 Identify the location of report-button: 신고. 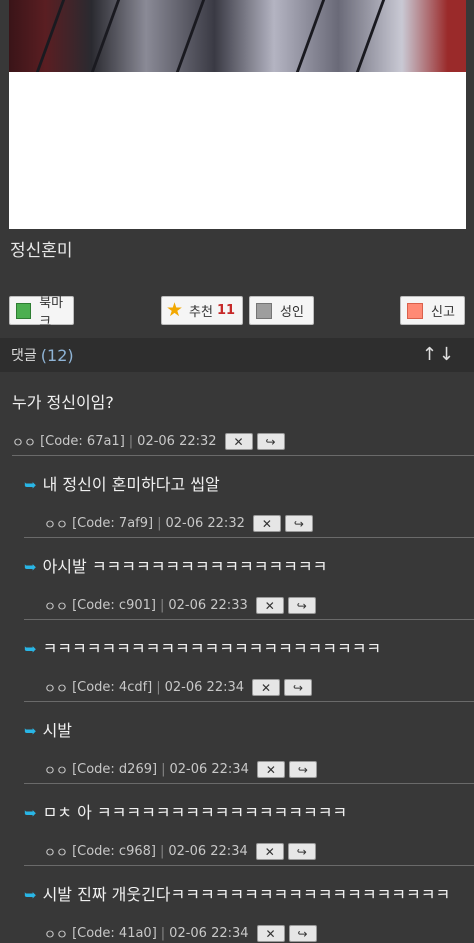
(432, 310).